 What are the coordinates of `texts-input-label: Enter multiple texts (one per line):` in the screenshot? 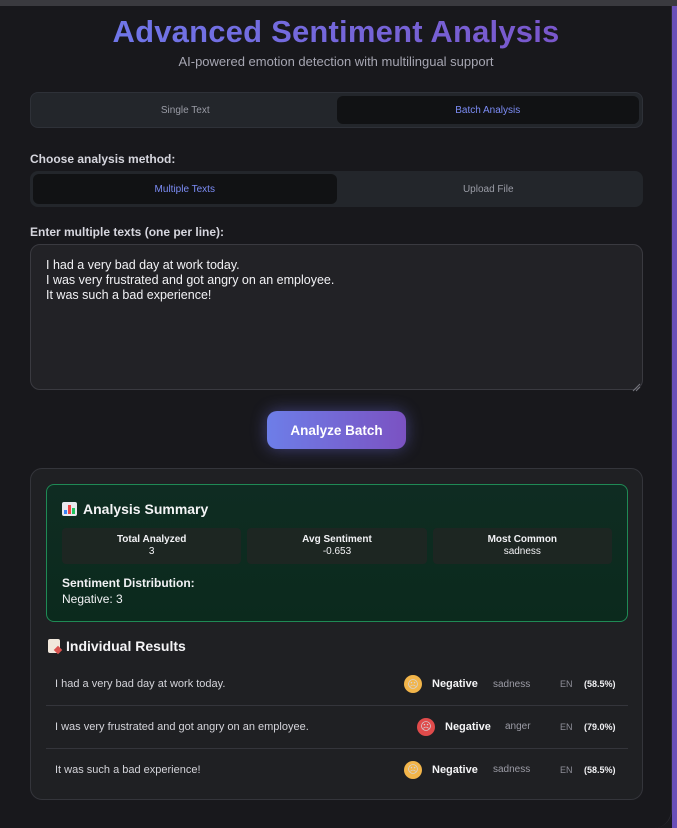 It's located at (127, 232).